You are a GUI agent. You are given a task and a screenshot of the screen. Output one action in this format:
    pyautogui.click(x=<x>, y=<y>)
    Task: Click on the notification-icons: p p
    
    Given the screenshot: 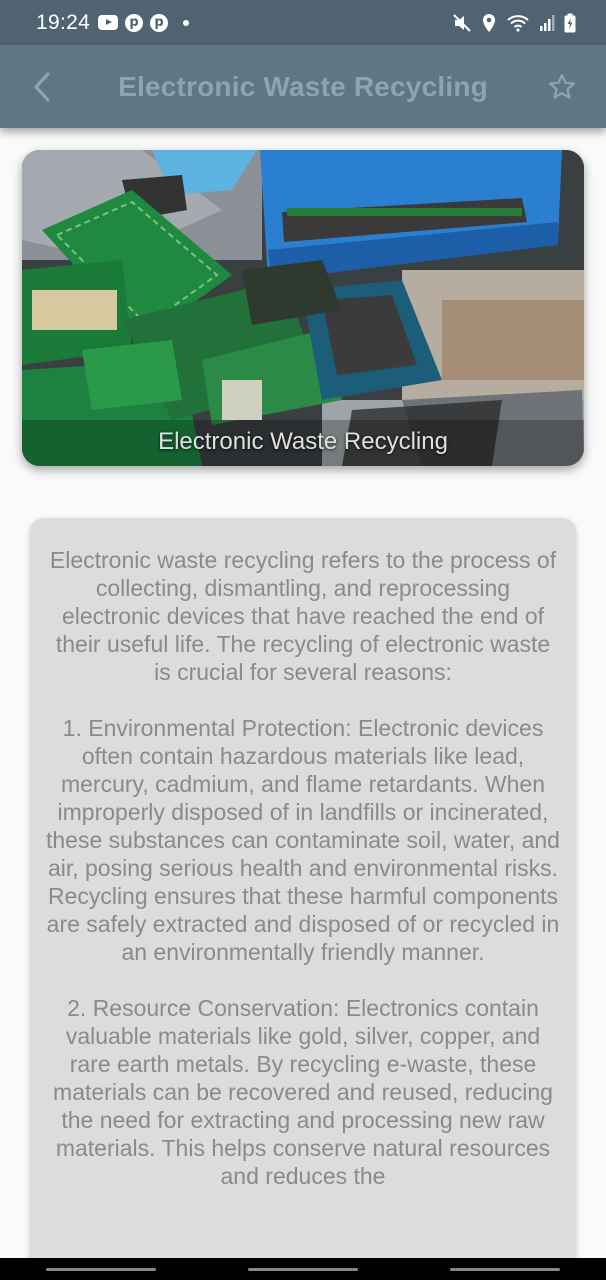 What is the action you would take?
    pyautogui.click(x=144, y=22)
    